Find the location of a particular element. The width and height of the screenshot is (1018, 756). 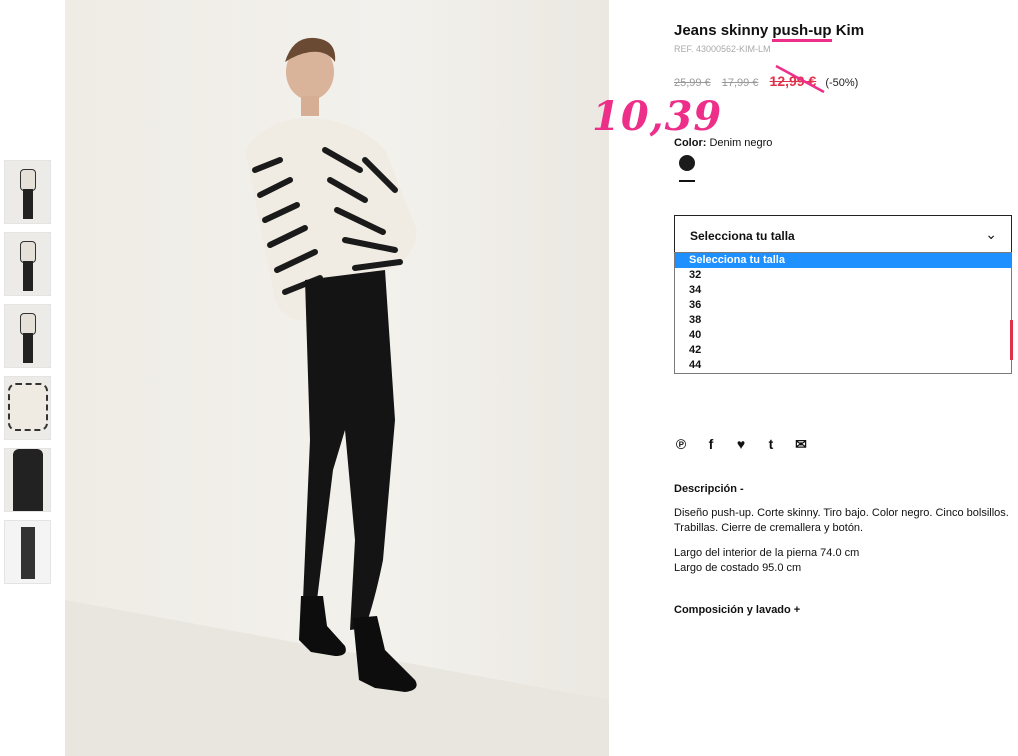

product-title: Jeans skinny push-up Kim is located at coordinates (769, 32).